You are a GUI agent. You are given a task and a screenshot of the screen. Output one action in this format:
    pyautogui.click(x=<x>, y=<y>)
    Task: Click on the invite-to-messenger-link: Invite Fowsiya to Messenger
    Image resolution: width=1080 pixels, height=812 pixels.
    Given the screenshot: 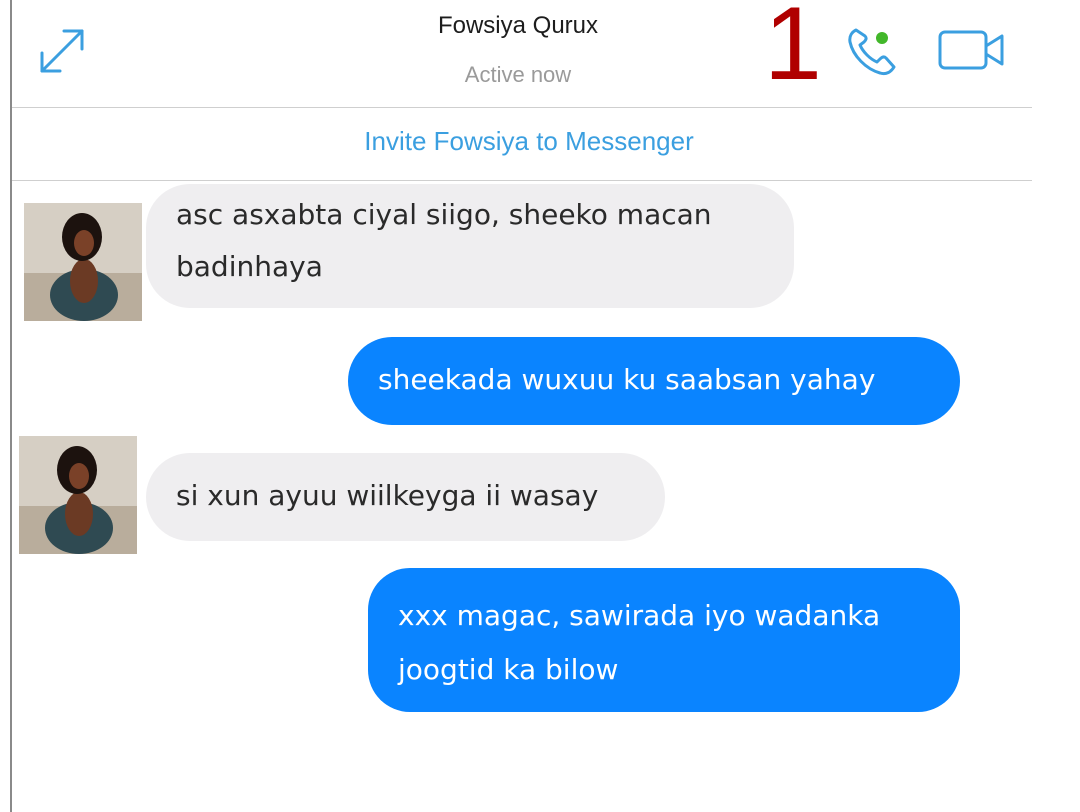 What is the action you would take?
    pyautogui.click(x=529, y=141)
    